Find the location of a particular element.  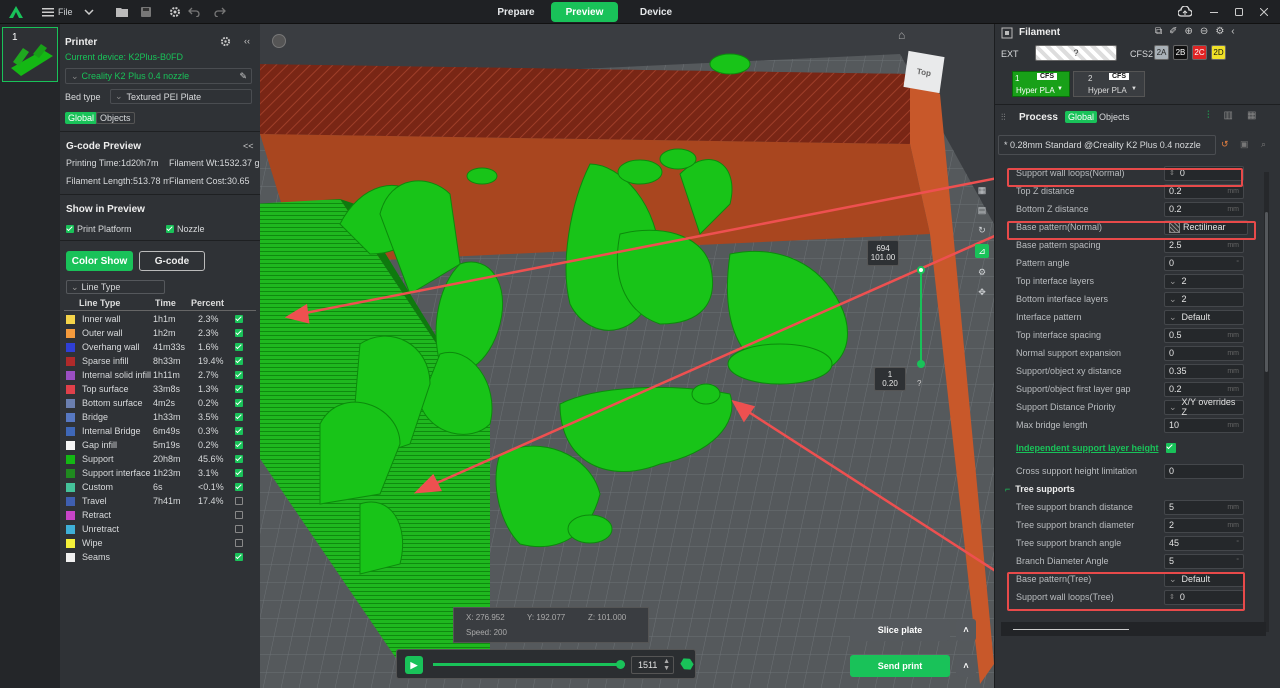

tab-device: Device is located at coordinates (656, 12).